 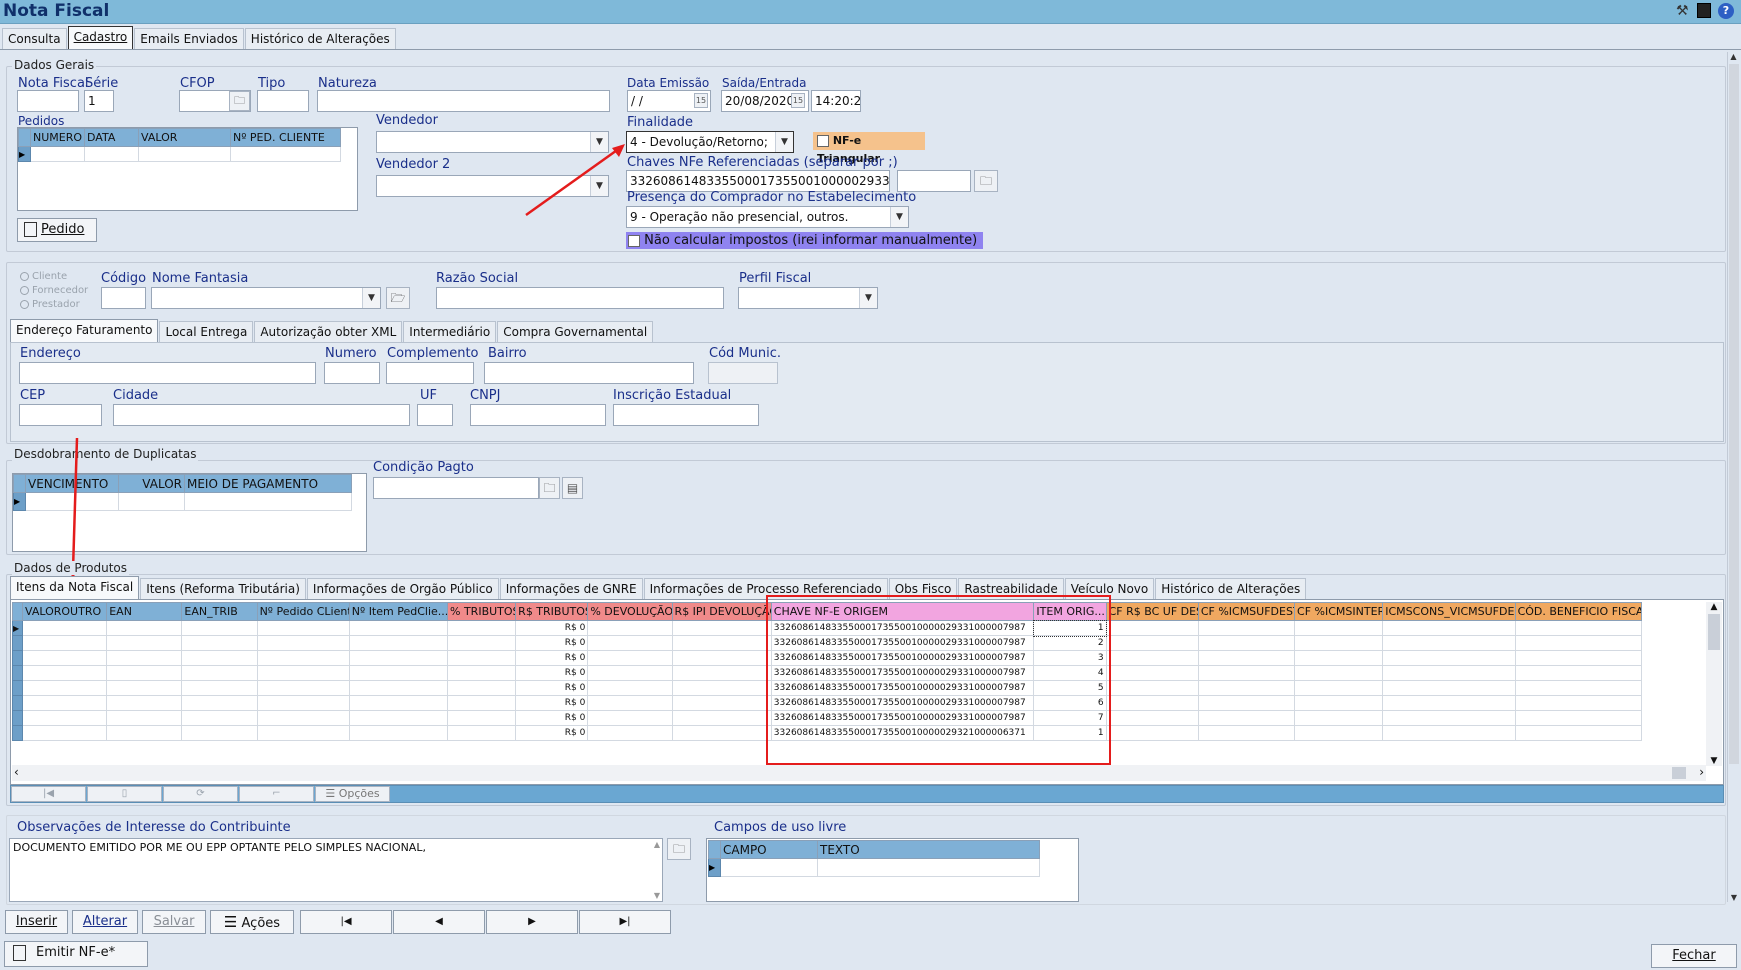 What do you see at coordinates (239, 101) in the screenshot?
I see `cfop-folder-icon: 🗀` at bounding box center [239, 101].